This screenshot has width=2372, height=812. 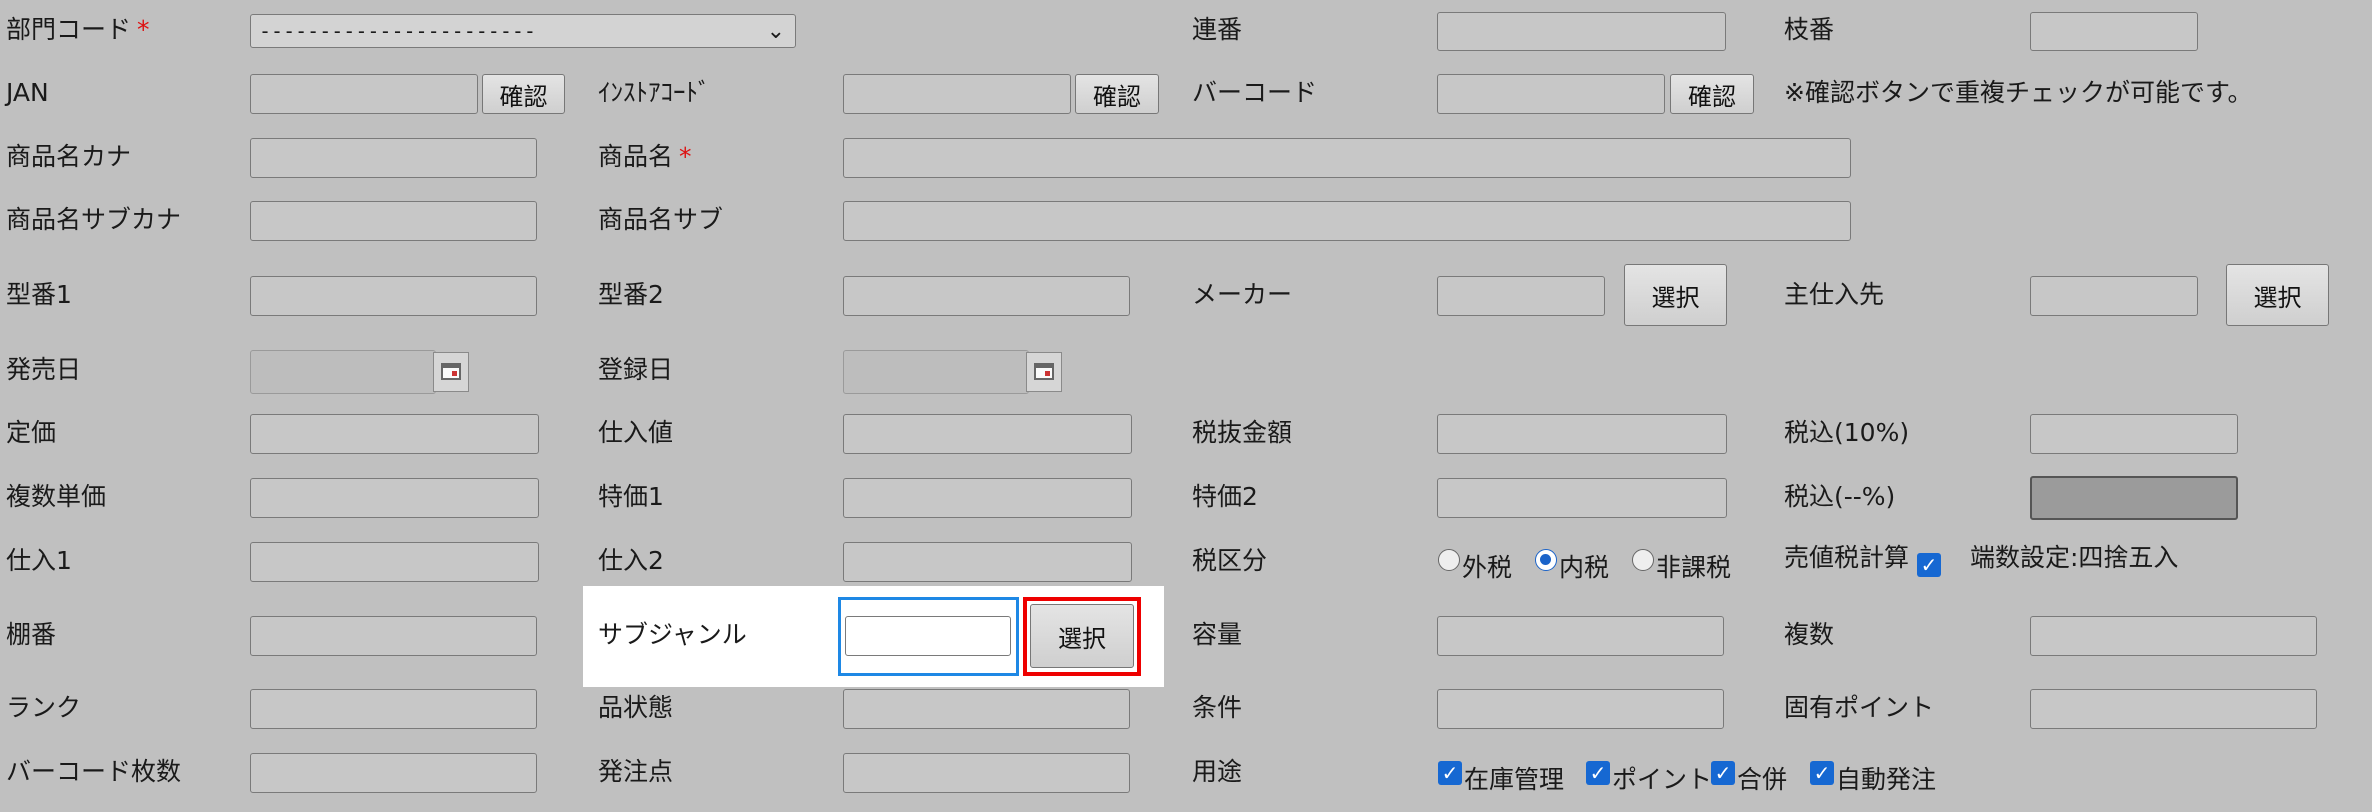 I want to click on subgenre-select-button: 選択, so click(x=1082, y=636).